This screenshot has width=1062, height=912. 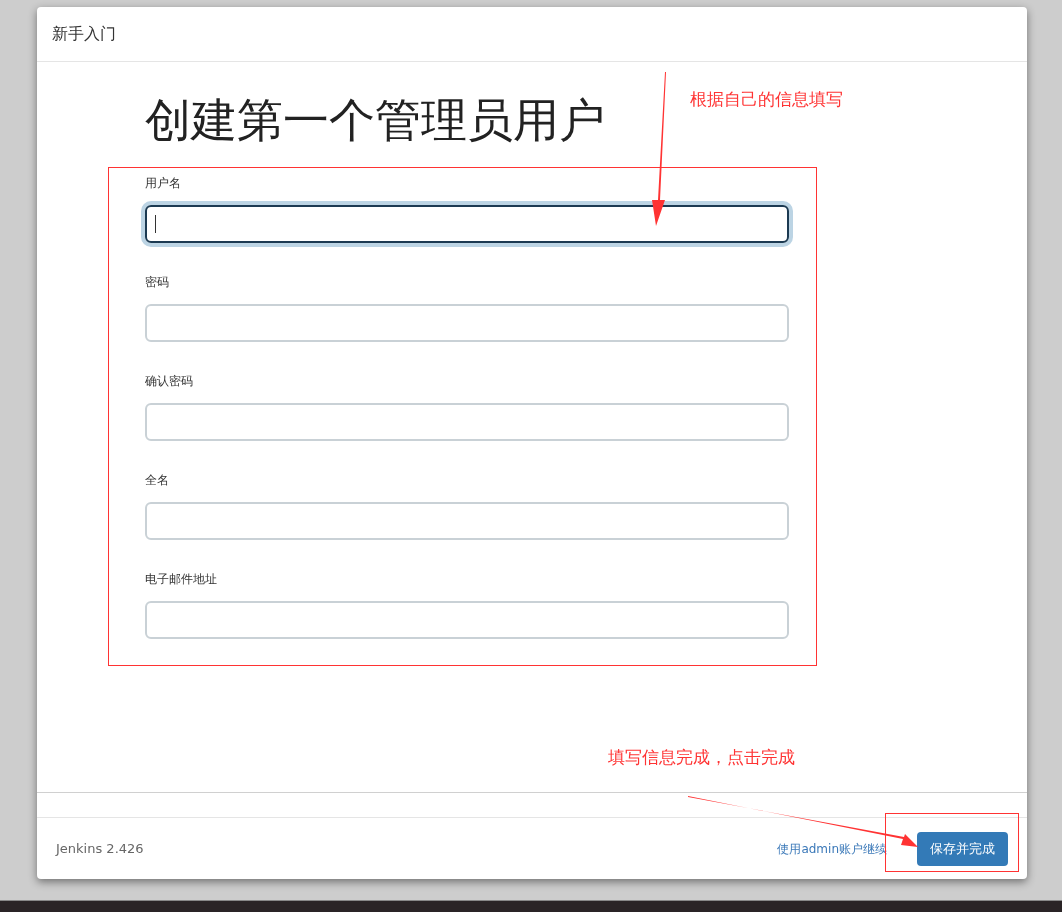 What do you see at coordinates (157, 282) in the screenshot?
I see `field-label: 密码` at bounding box center [157, 282].